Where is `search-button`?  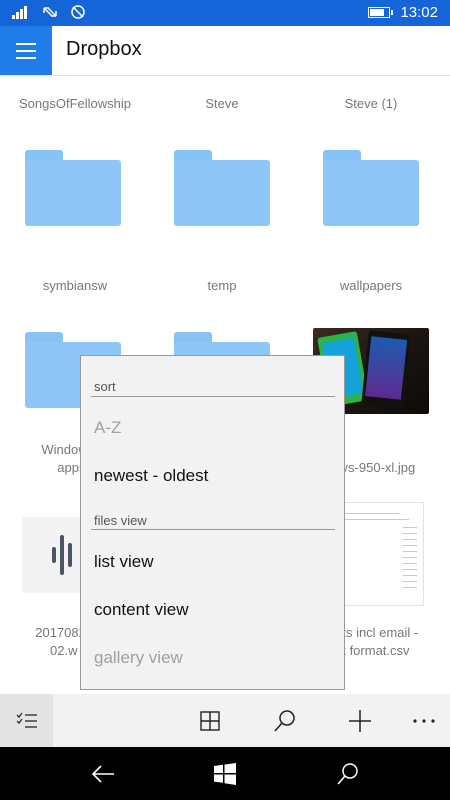 search-button is located at coordinates (285, 720).